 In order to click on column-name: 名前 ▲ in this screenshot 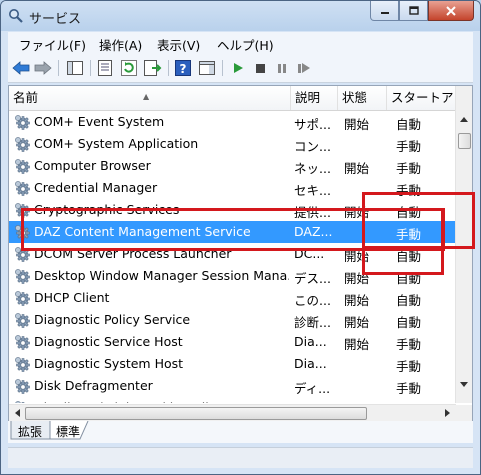, I will do `click(150, 98)`.